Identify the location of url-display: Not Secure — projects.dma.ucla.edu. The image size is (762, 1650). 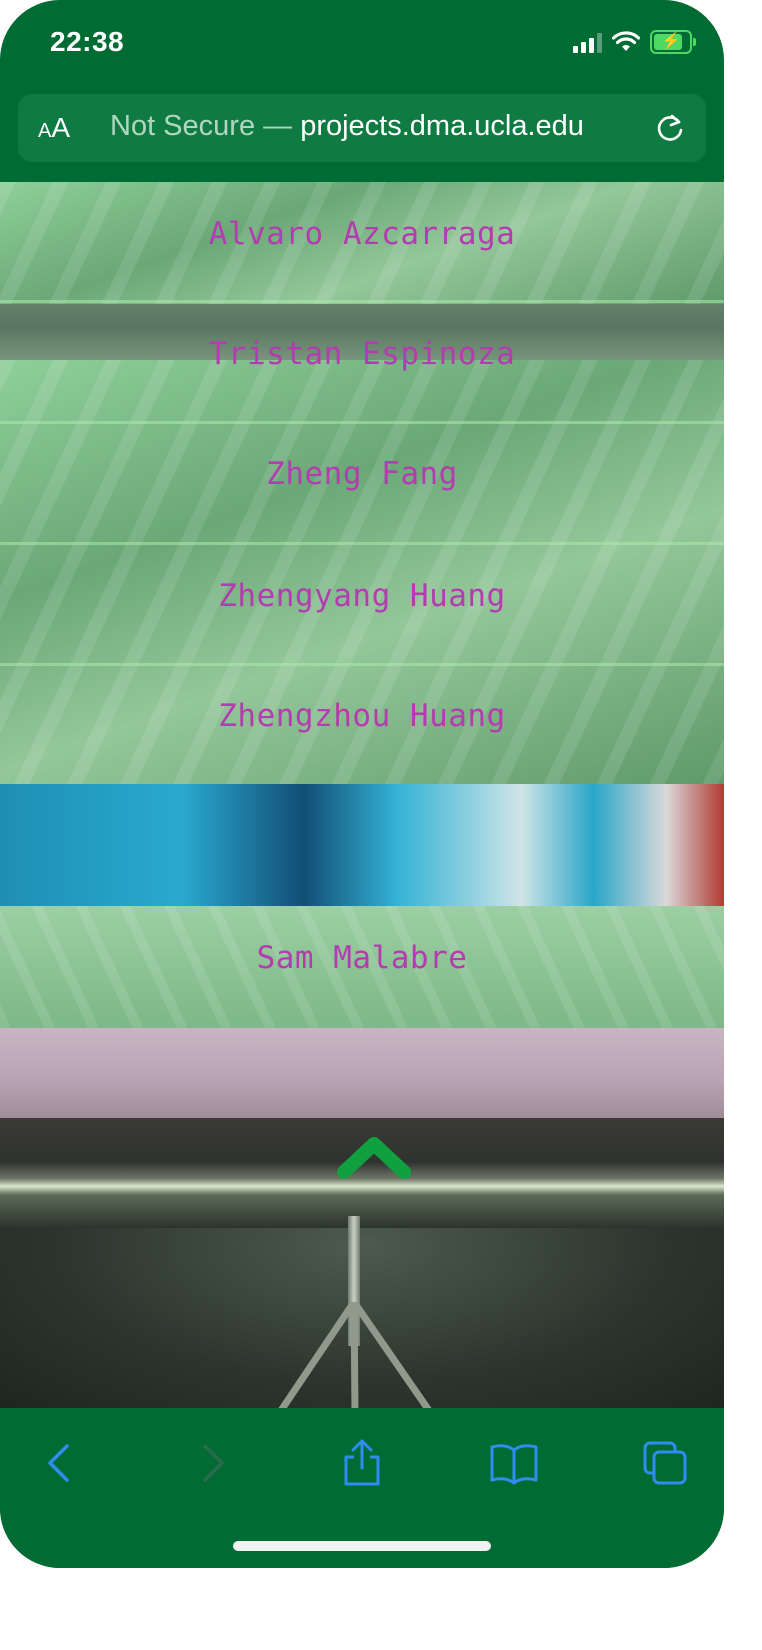
(347, 126).